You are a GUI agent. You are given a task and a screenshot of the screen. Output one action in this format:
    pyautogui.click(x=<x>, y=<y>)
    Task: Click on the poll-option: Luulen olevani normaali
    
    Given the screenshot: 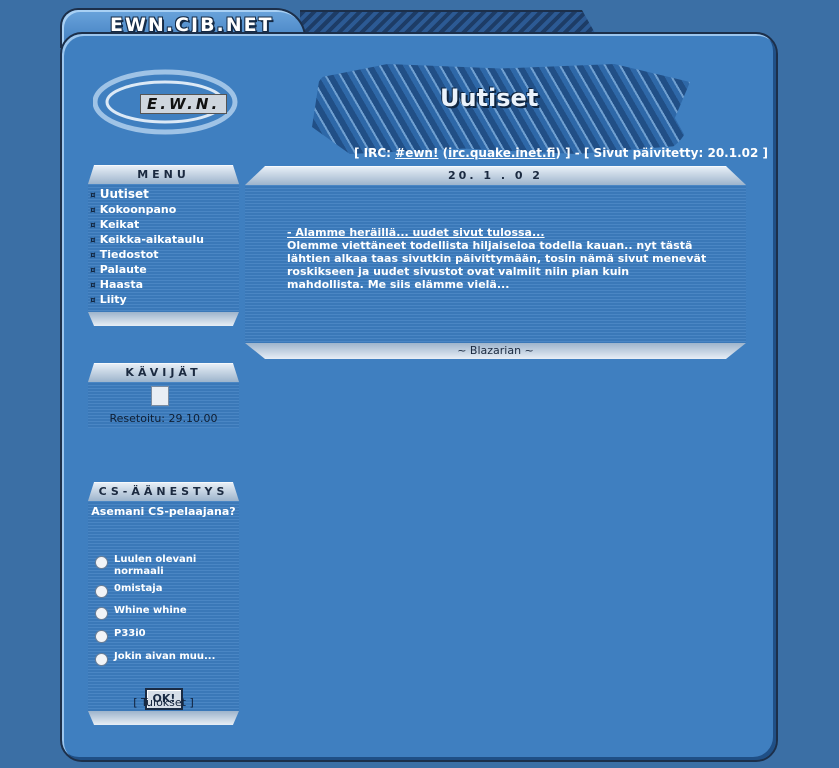 What is the action you would take?
    pyautogui.click(x=159, y=566)
    